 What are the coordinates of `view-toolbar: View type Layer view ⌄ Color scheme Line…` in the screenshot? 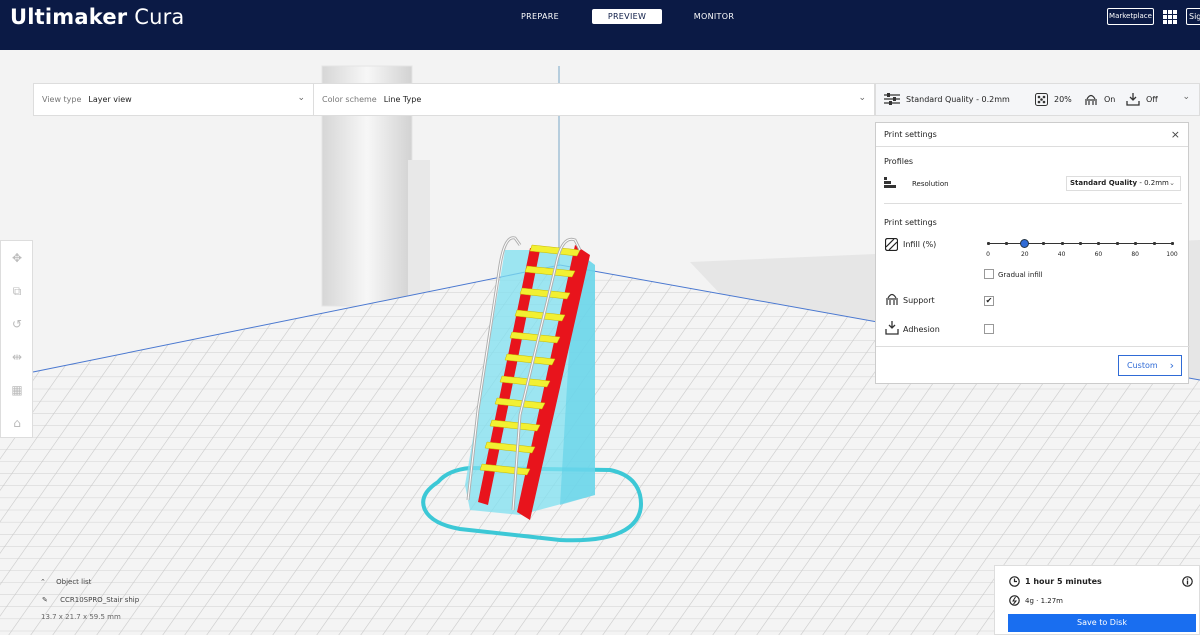 It's located at (454, 99).